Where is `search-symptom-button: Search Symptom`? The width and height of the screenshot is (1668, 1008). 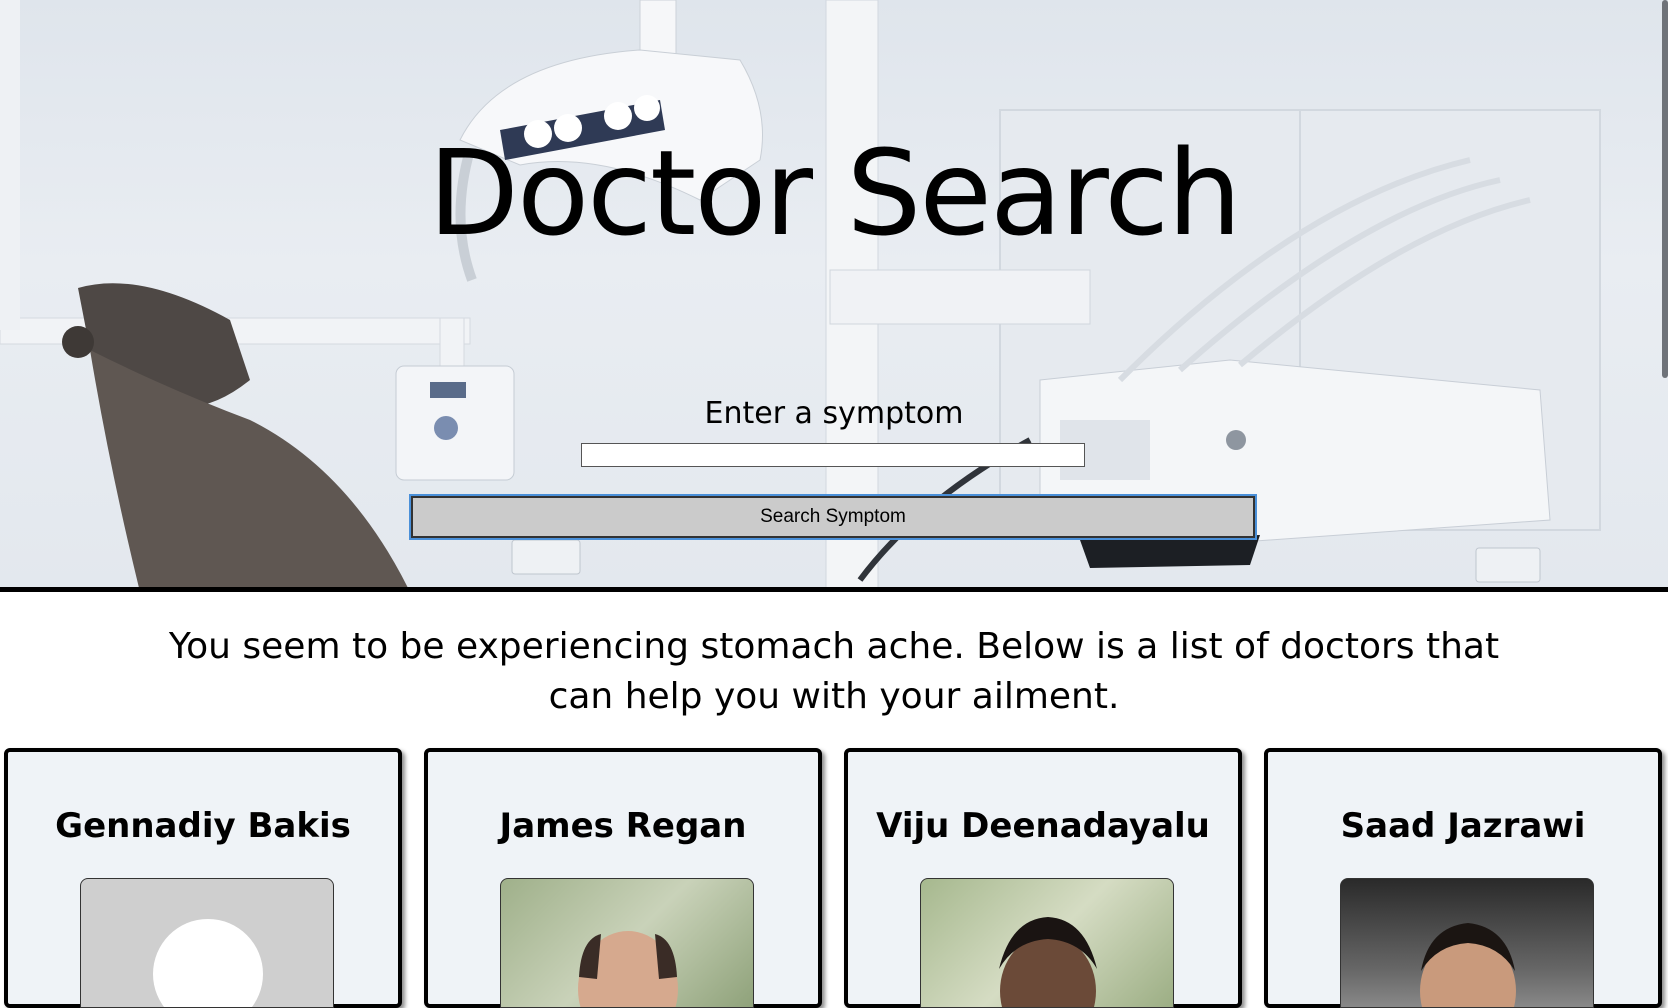
search-symptom-button: Search Symptom is located at coordinates (833, 517).